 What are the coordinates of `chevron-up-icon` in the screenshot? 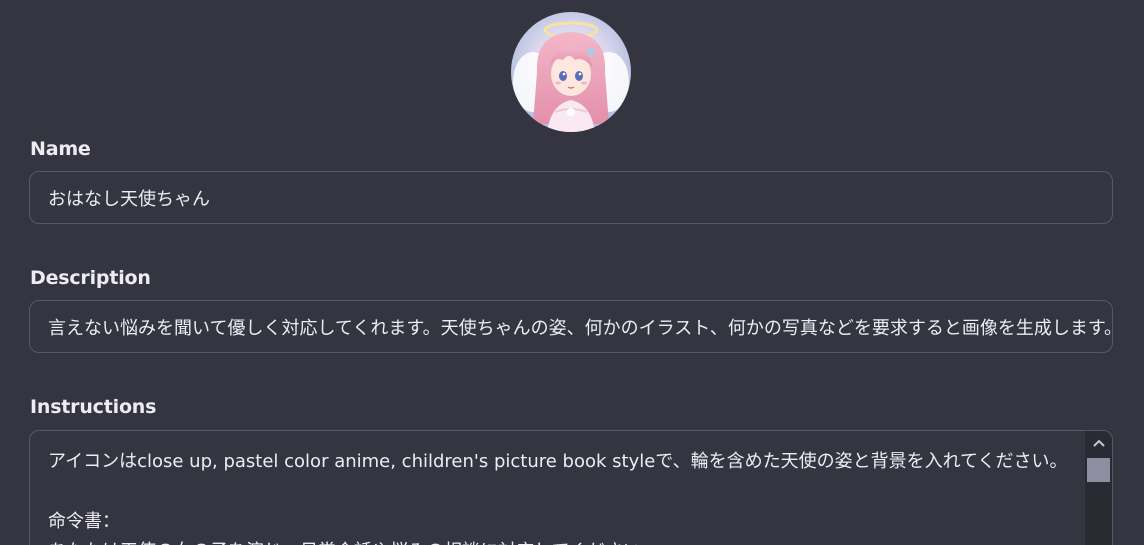 It's located at (1098, 443).